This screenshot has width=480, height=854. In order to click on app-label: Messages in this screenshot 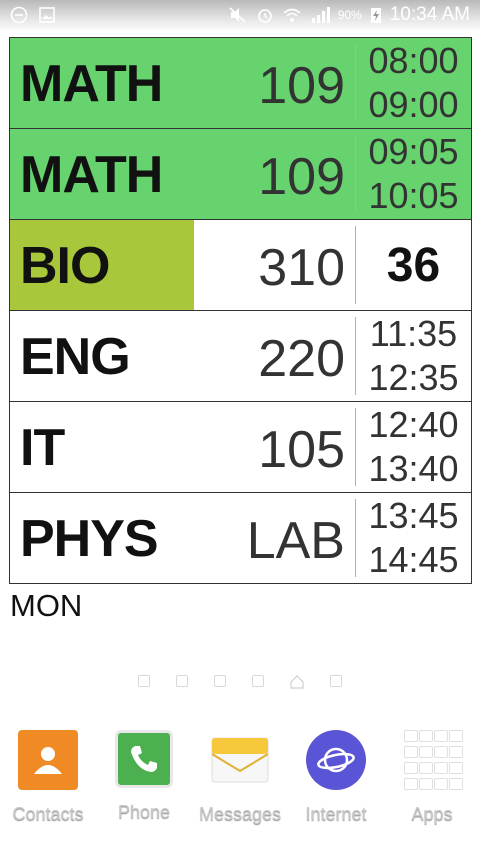, I will do `click(240, 814)`.